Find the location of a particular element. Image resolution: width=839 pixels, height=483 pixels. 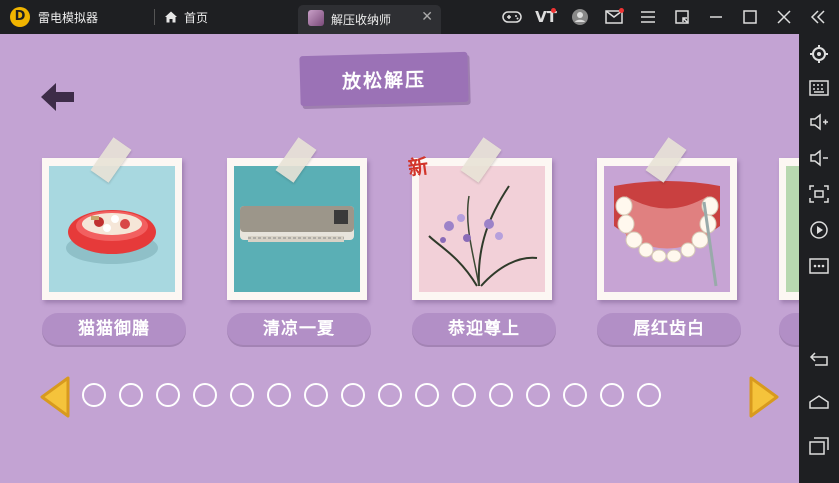

back-arrow-icon is located at coordinates (58, 97).